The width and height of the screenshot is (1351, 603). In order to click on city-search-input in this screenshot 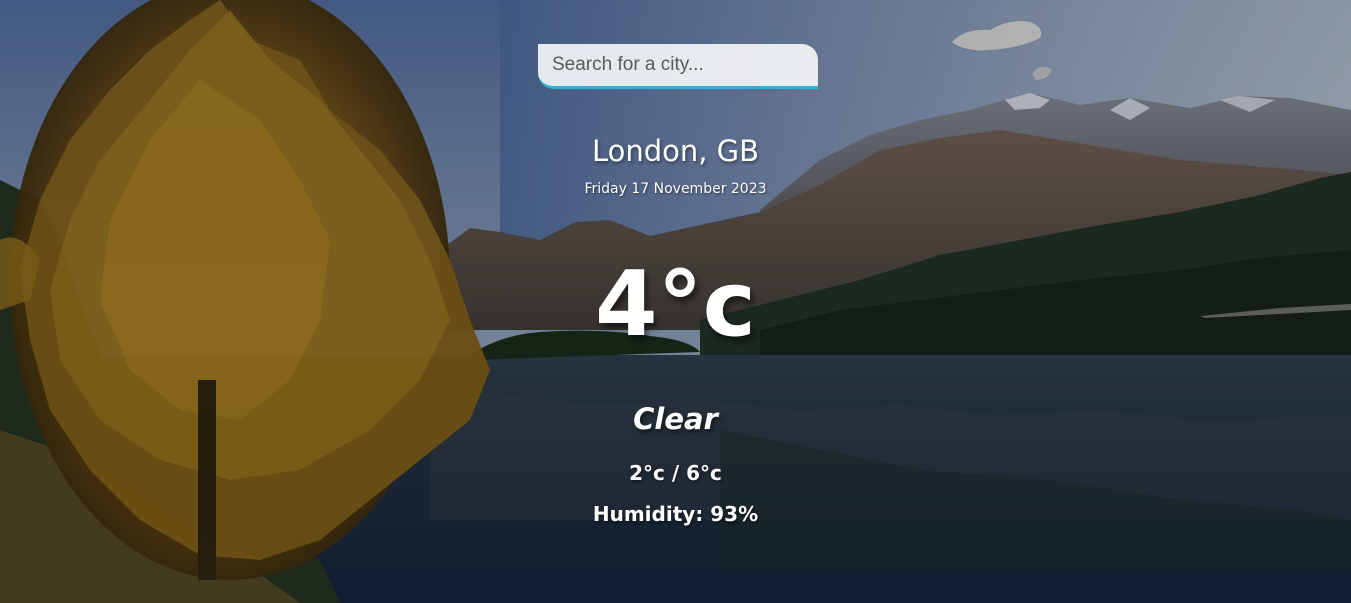, I will do `click(678, 66)`.